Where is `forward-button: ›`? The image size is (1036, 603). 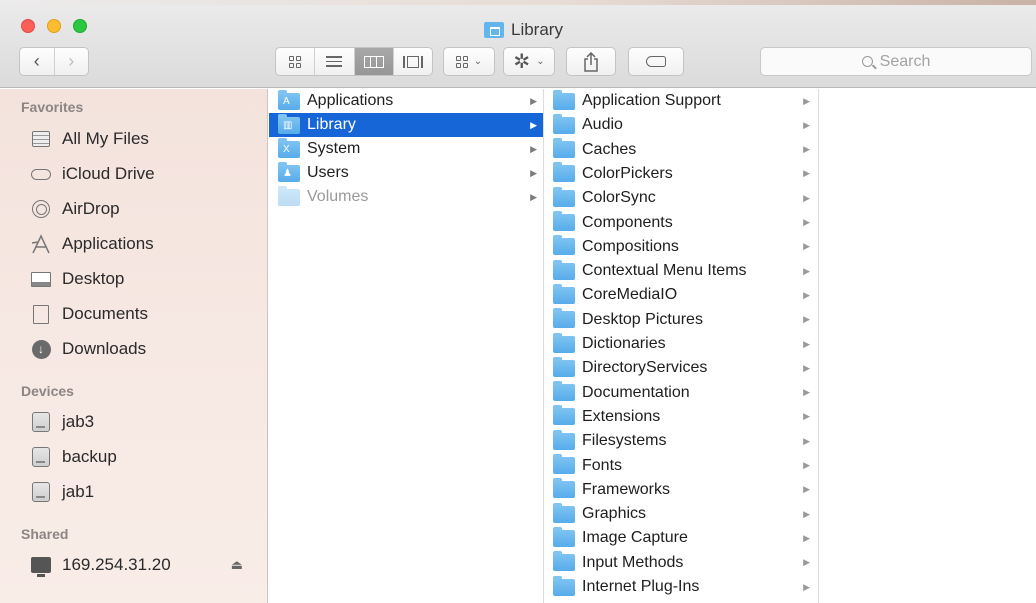 forward-button: › is located at coordinates (72, 61).